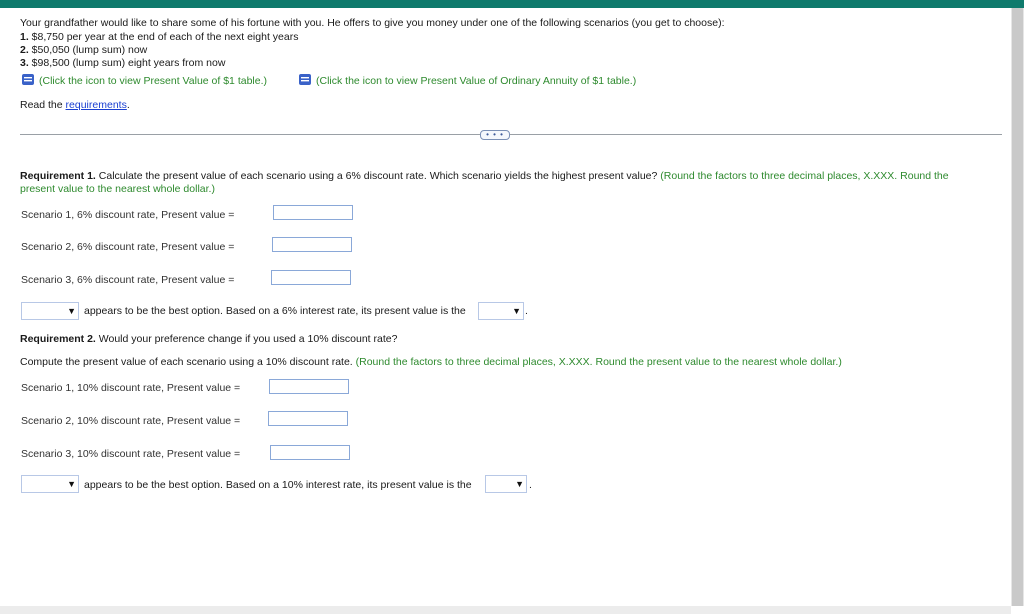  I want to click on requirements-link: requirements, so click(96, 105).